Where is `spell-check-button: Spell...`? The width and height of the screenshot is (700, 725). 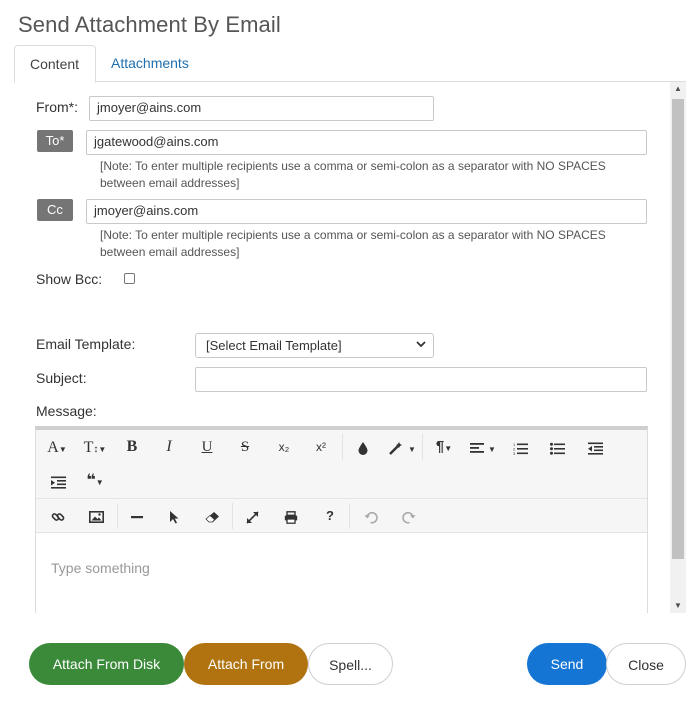
spell-check-button: Spell... is located at coordinates (350, 664).